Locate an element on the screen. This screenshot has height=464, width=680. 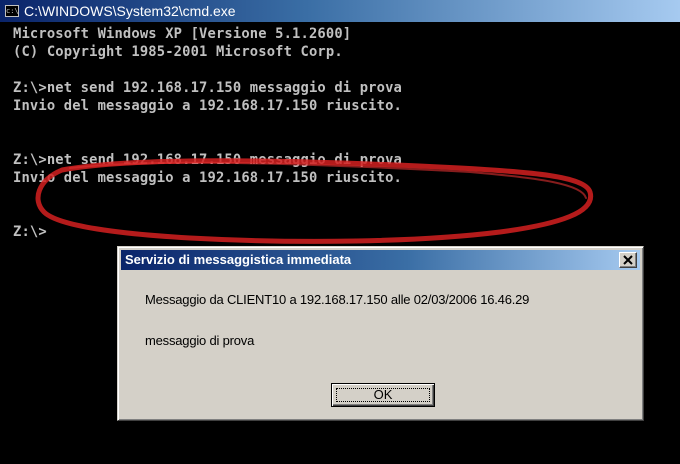
cmd-icon: c:\ is located at coordinates (12, 11).